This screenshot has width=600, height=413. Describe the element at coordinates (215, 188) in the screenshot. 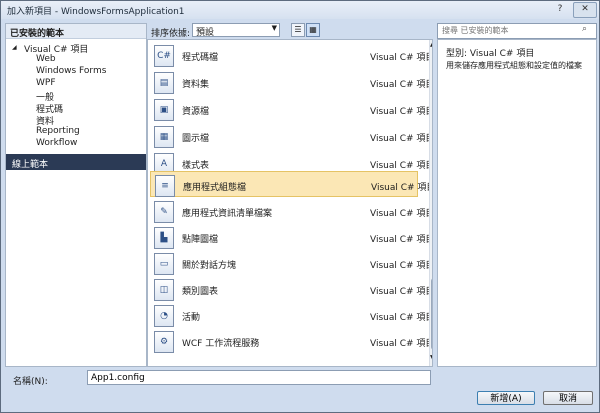

I see `item-name: 應用程式組態檔` at that location.